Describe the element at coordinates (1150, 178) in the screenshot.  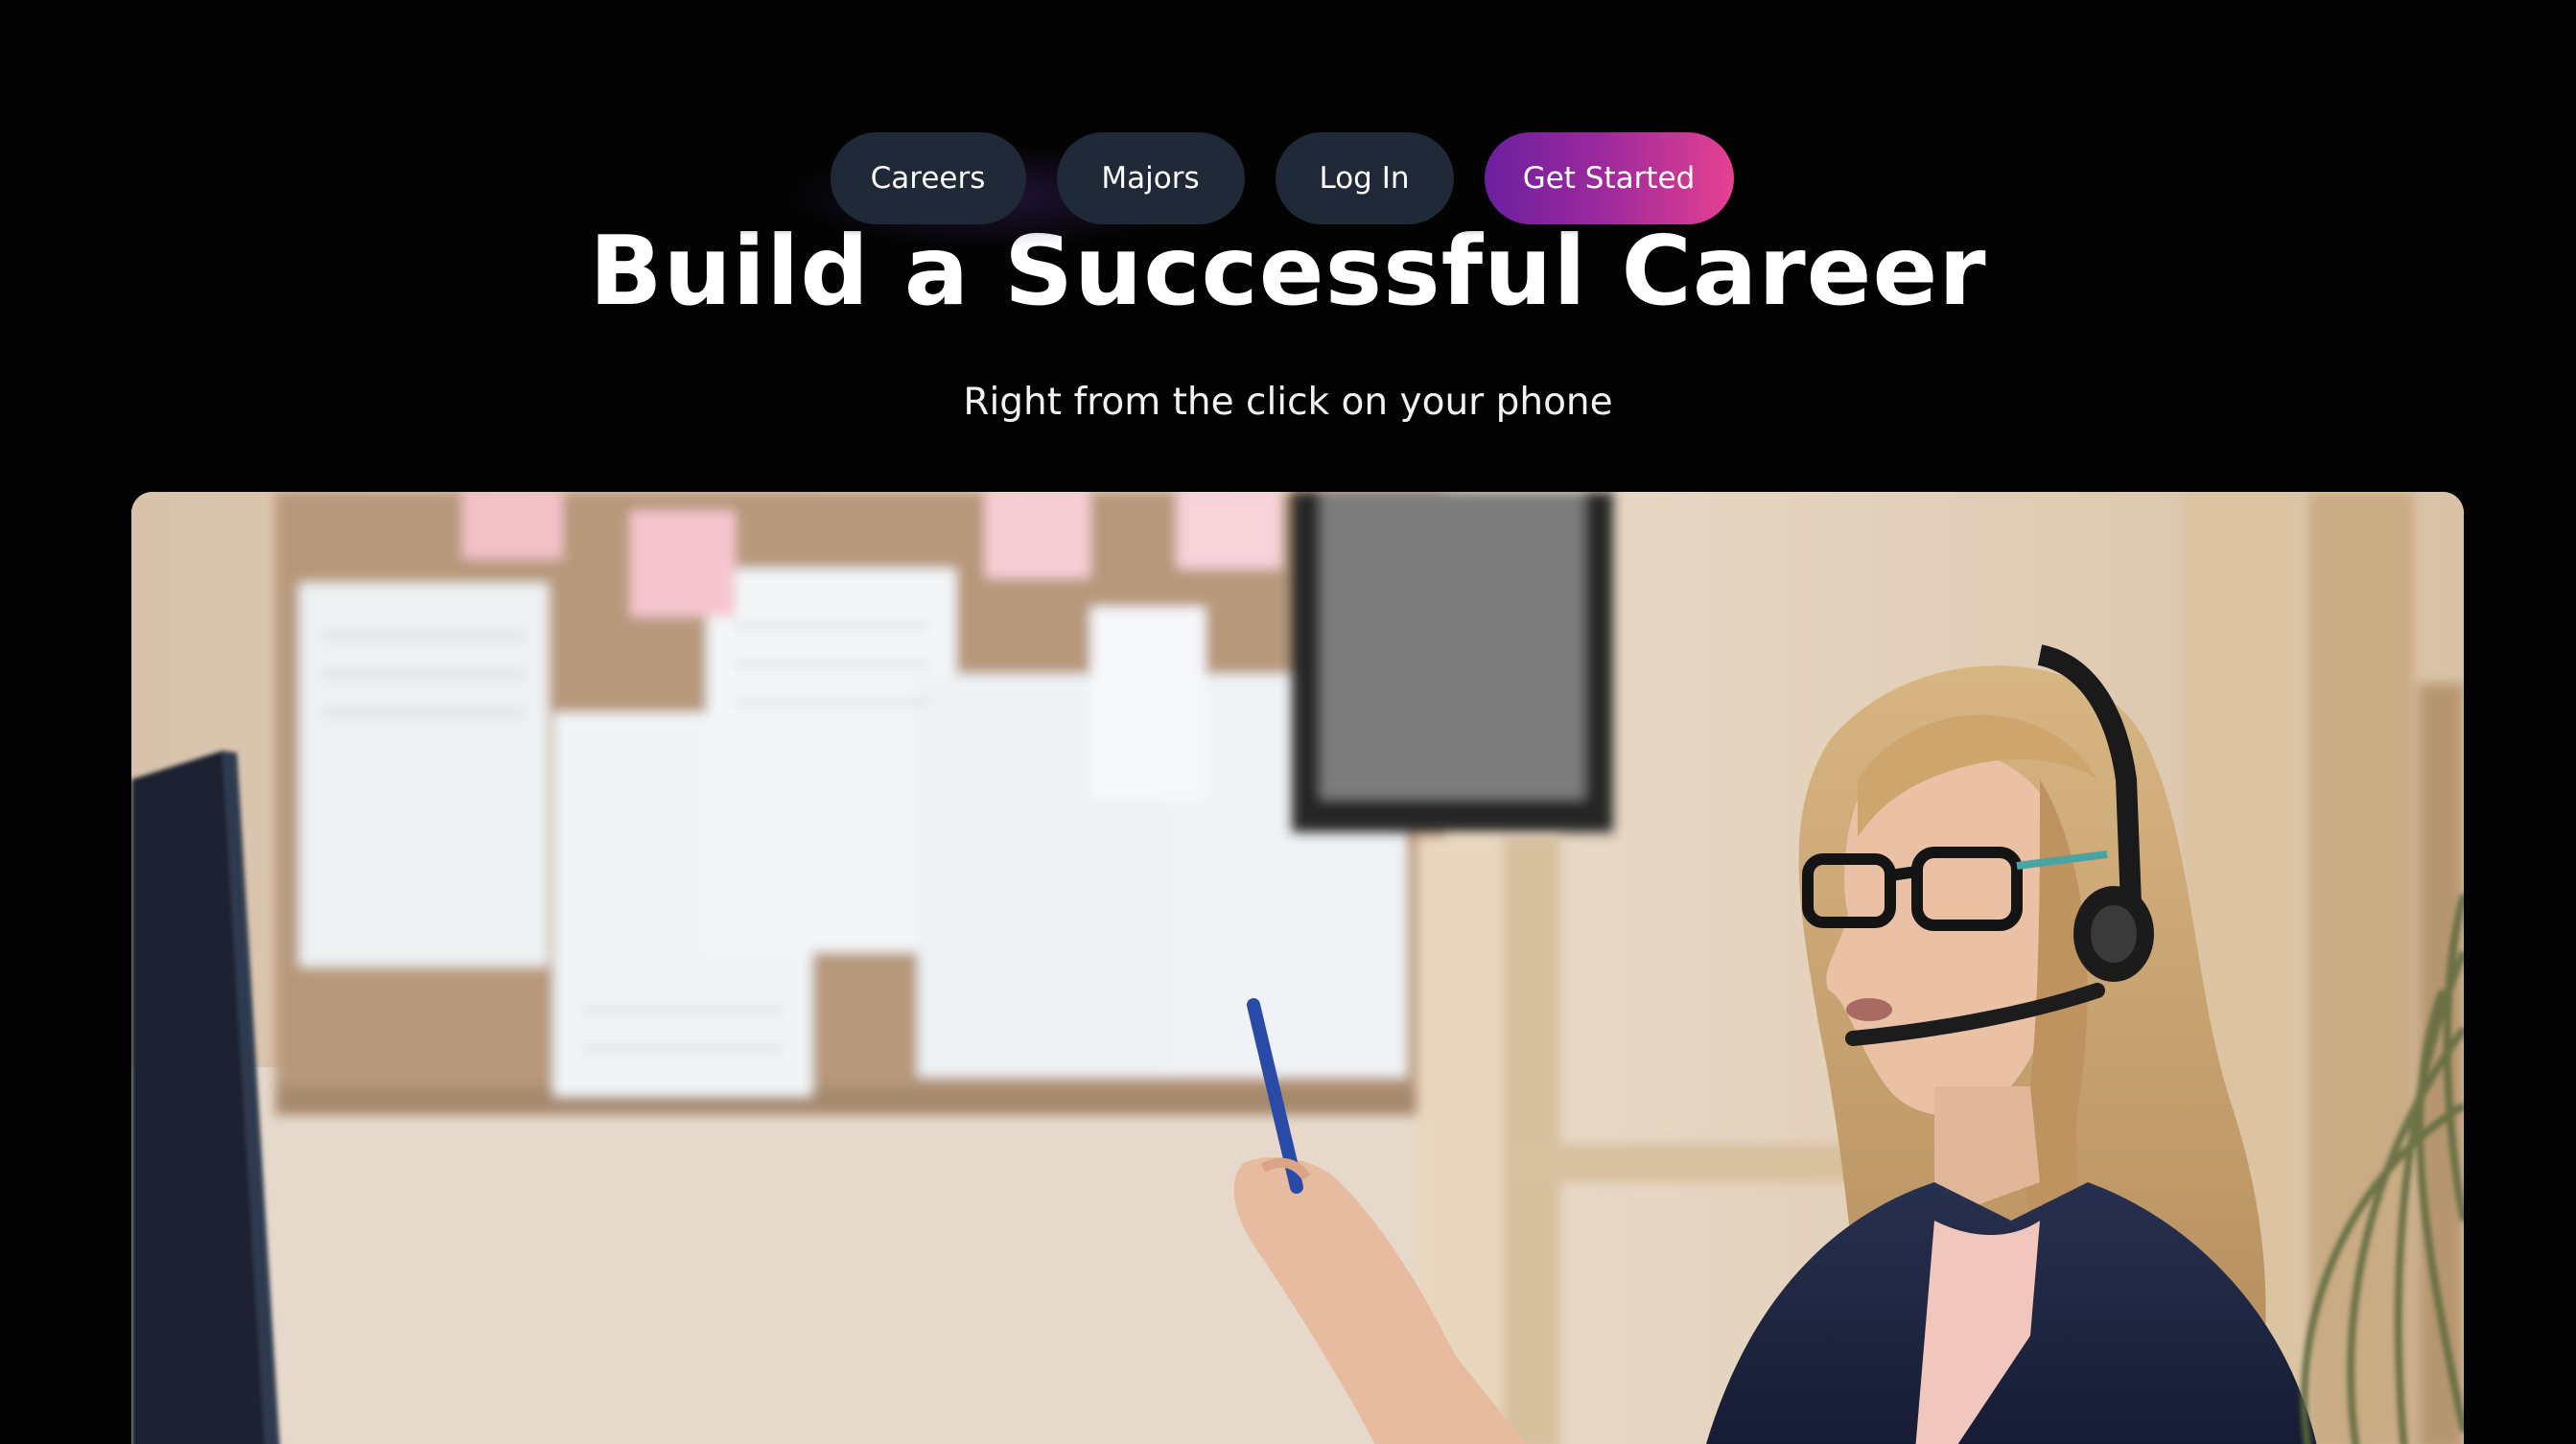
I see `majors-button: Majors` at that location.